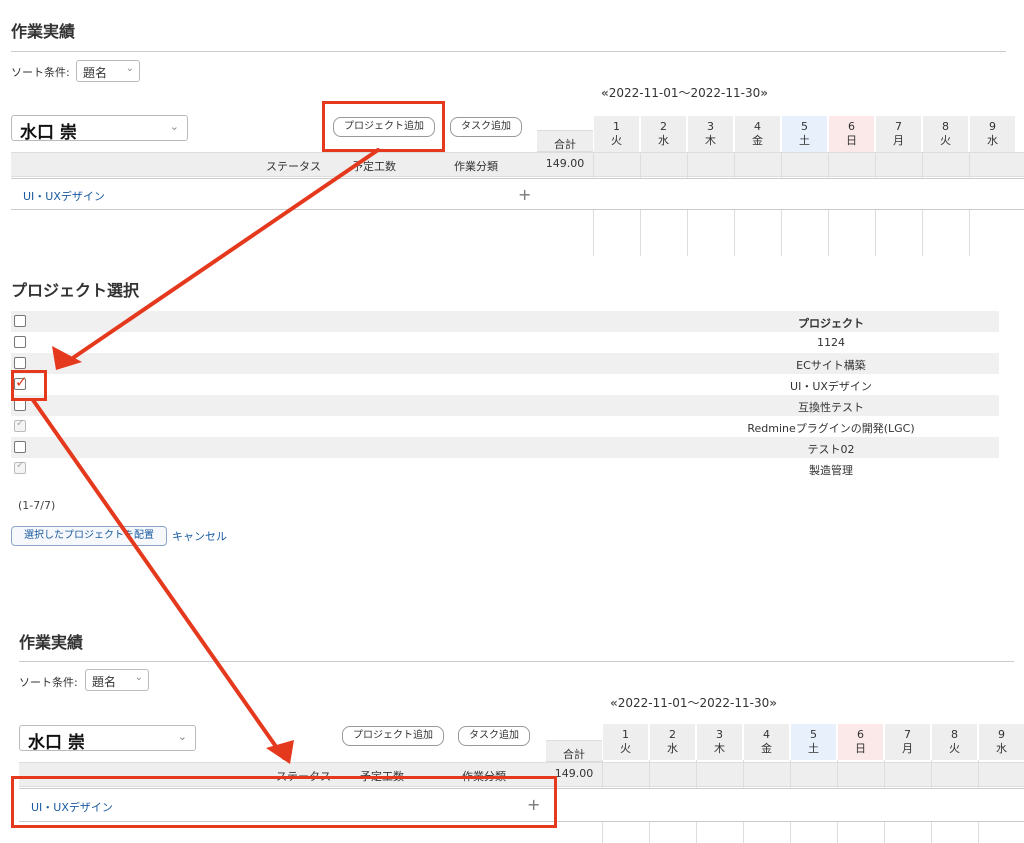 Image resolution: width=1024 pixels, height=843 pixels. I want to click on day-number: 7, so click(898, 126).